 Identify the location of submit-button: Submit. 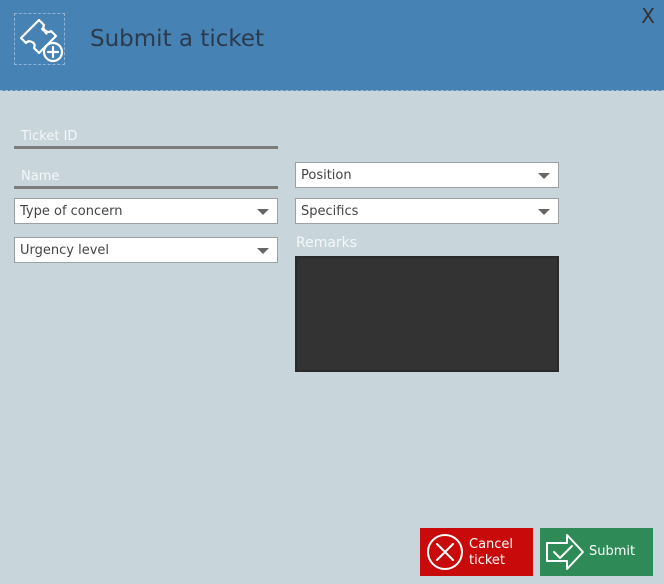
(596, 552).